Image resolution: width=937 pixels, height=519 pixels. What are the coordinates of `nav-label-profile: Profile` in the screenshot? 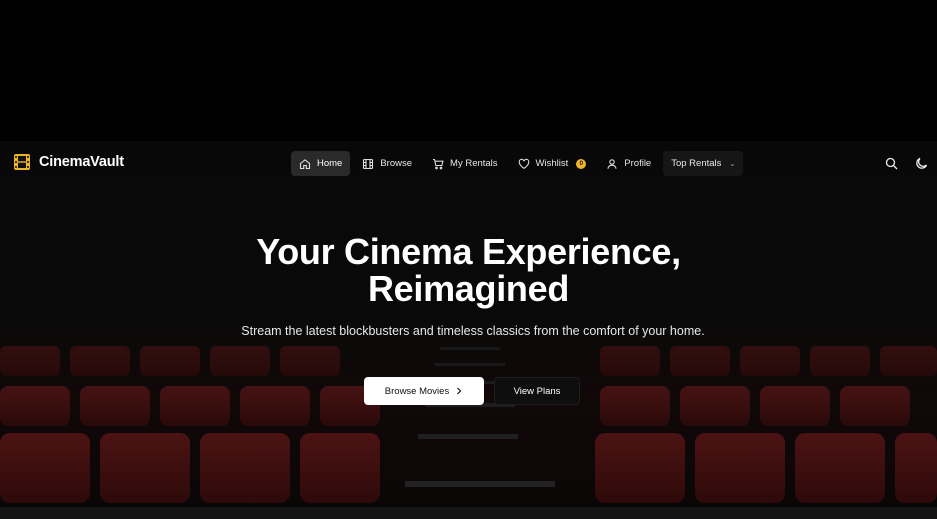 It's located at (638, 163).